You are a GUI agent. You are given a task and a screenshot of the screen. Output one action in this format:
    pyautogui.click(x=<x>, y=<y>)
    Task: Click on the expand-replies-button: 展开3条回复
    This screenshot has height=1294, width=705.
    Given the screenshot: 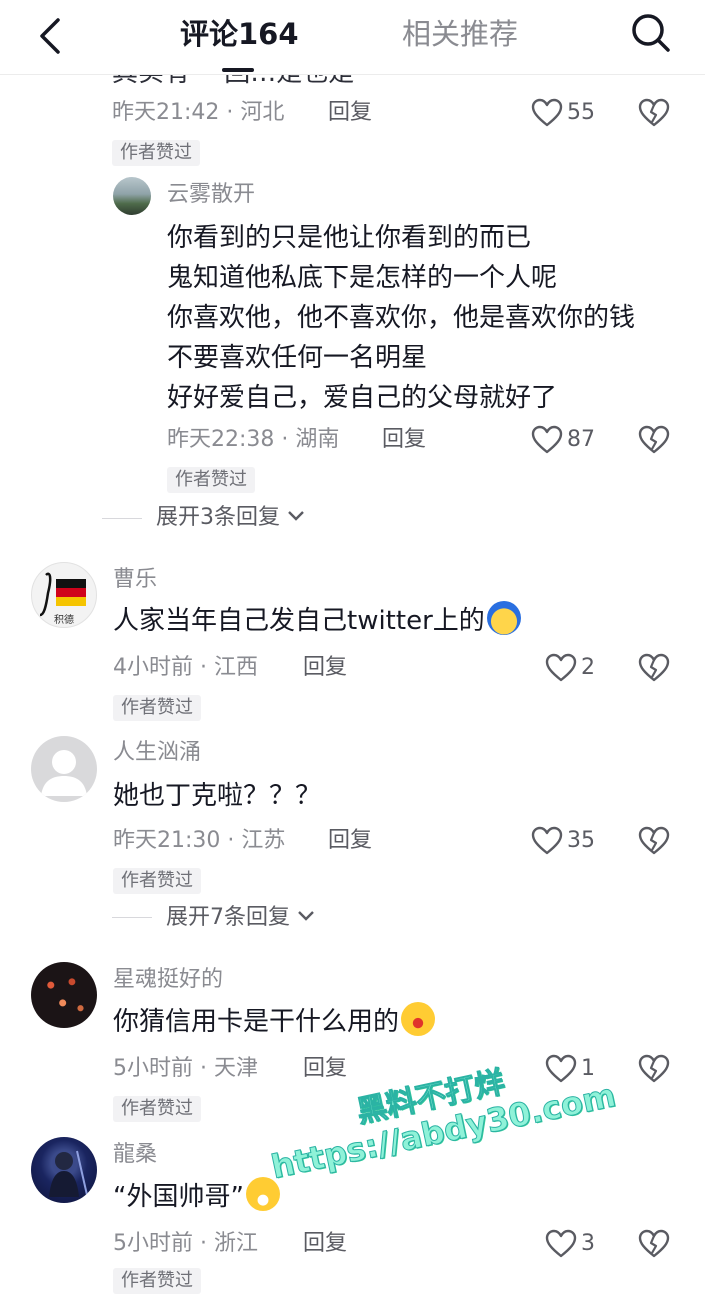 What is the action you would take?
    pyautogui.click(x=230, y=518)
    